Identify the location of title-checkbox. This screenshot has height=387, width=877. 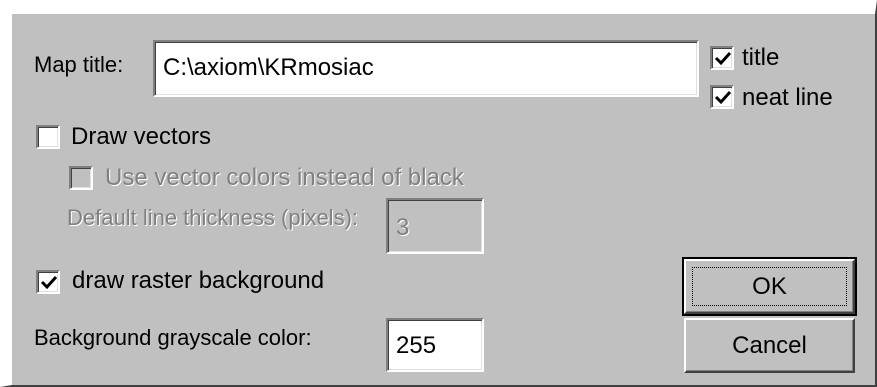
(722, 58).